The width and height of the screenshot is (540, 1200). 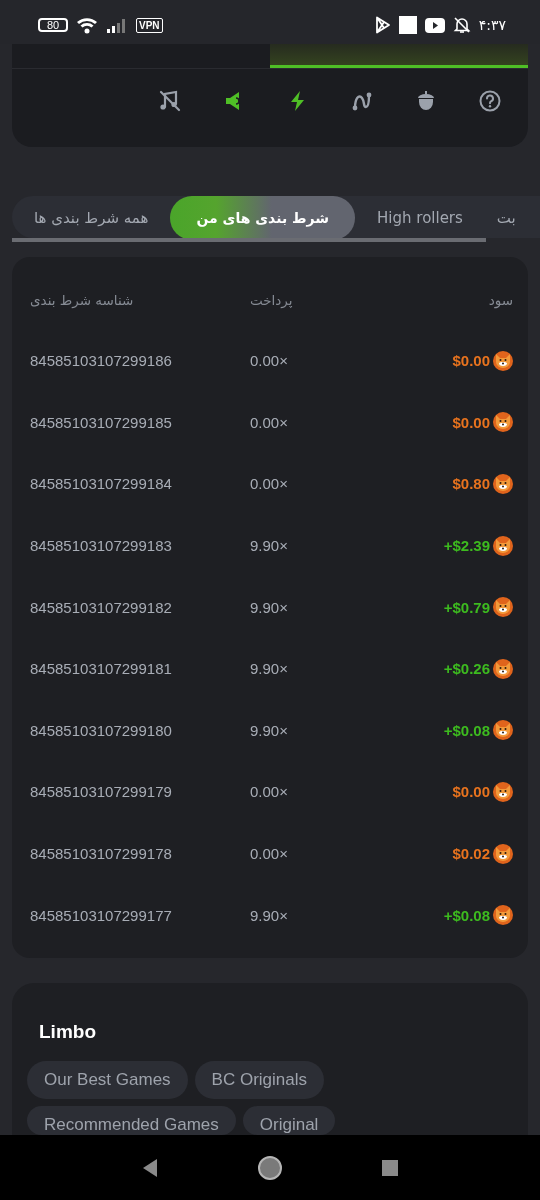 What do you see at coordinates (91, 218) in the screenshot?
I see `tab: همه شرط بندی ها` at bounding box center [91, 218].